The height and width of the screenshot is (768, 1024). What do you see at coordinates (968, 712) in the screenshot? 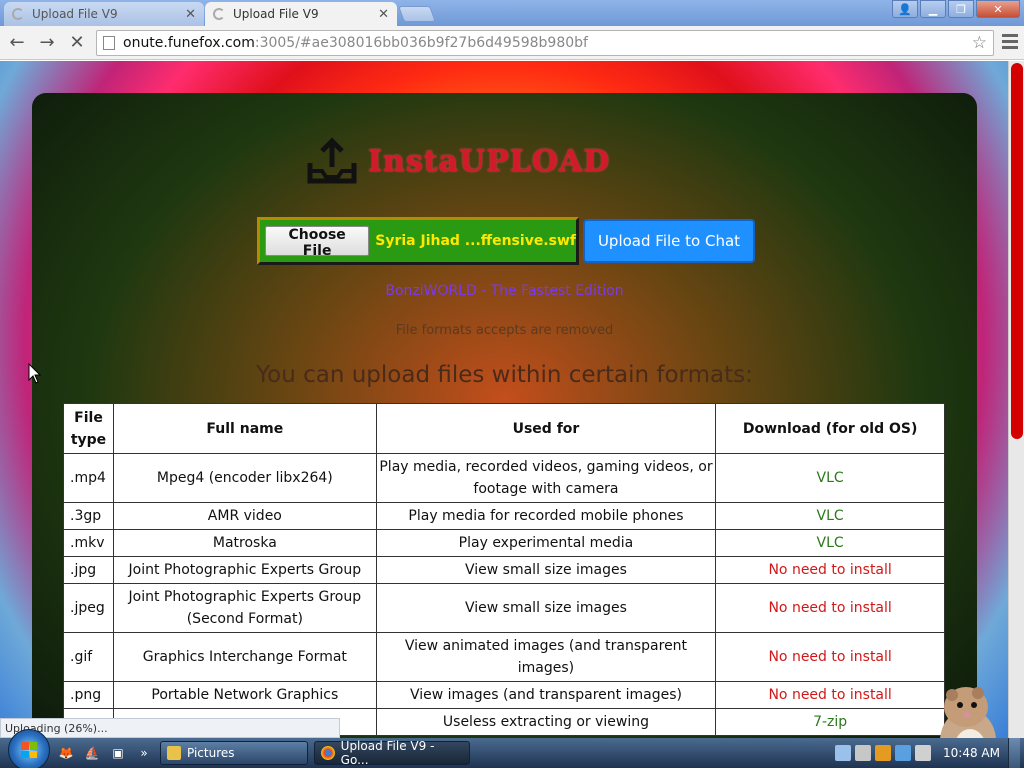
I see `hamster-mascot` at bounding box center [968, 712].